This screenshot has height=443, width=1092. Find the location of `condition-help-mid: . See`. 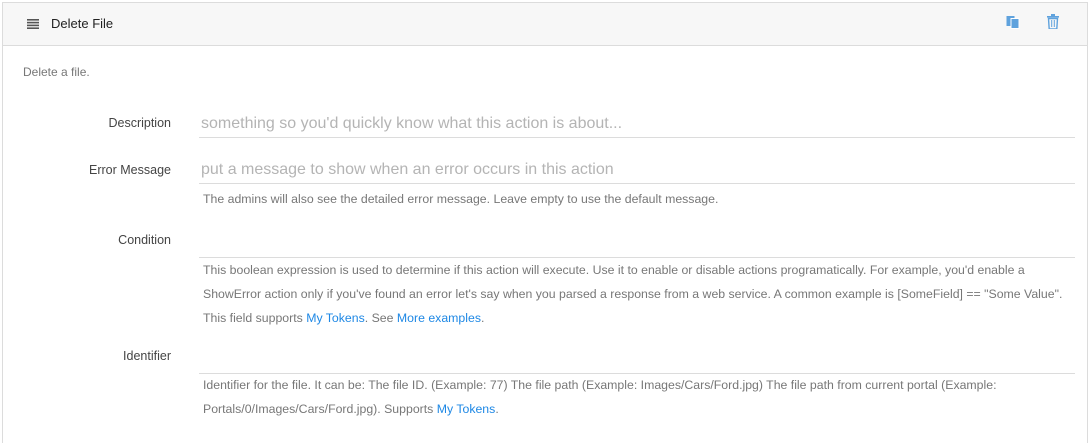

condition-help-mid: . See is located at coordinates (380, 318).